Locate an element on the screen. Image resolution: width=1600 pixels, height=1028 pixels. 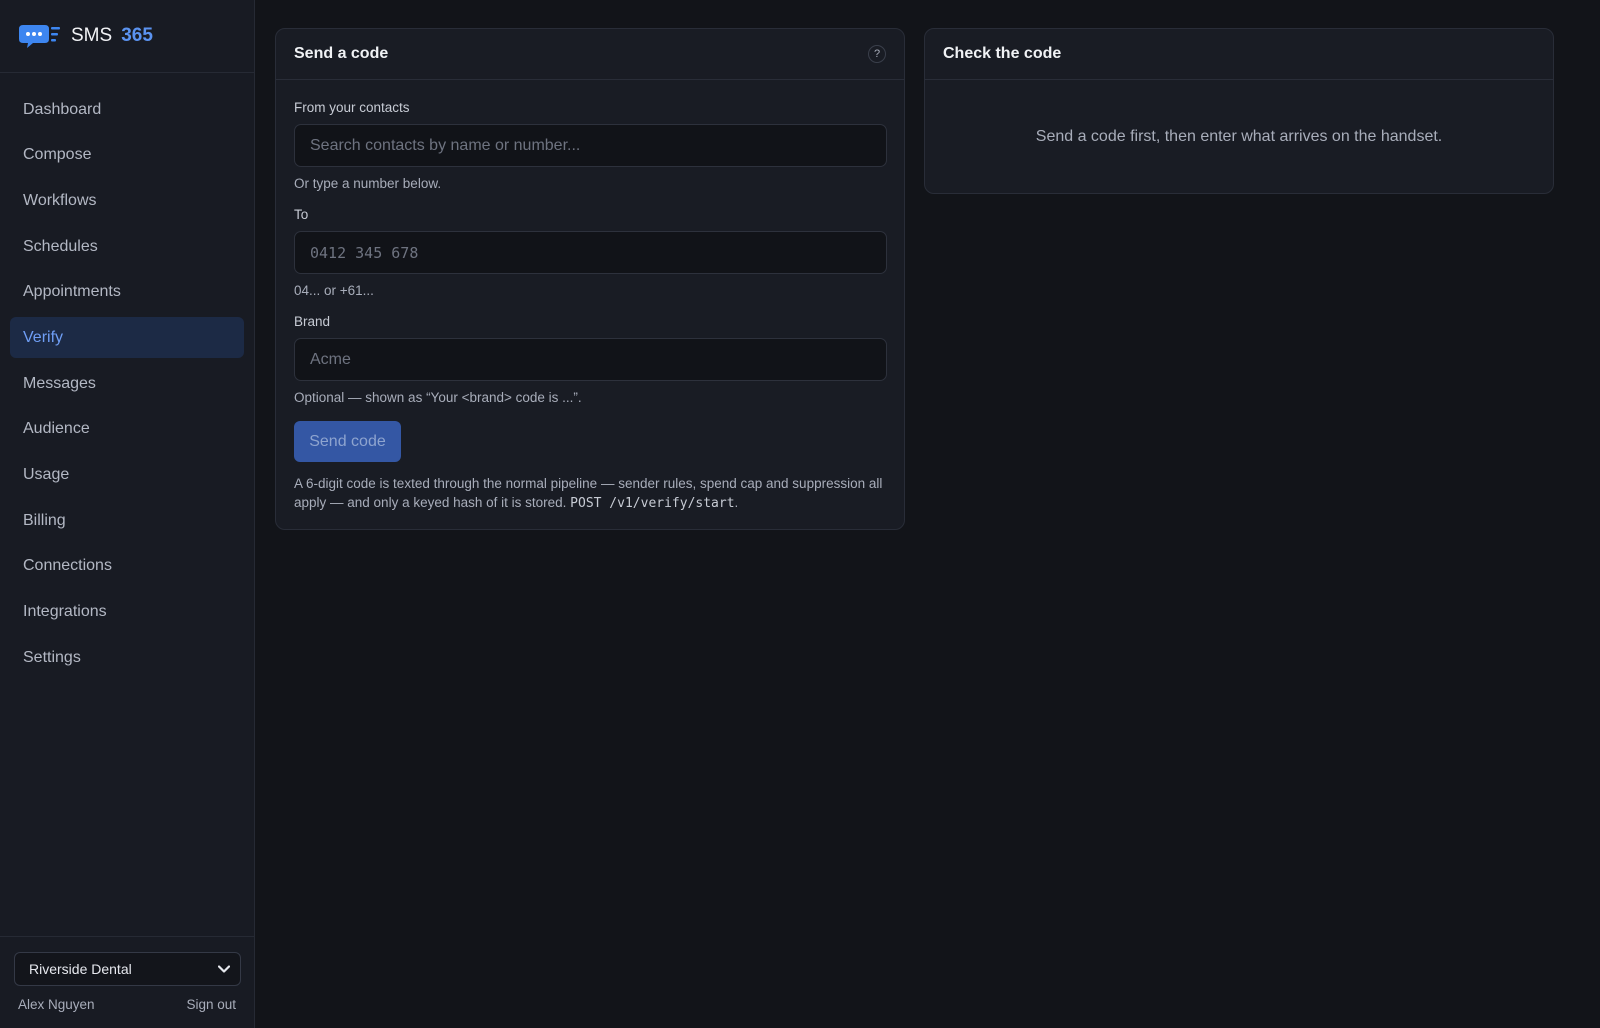
sidebar-item-usage: Usage is located at coordinates (127, 475).